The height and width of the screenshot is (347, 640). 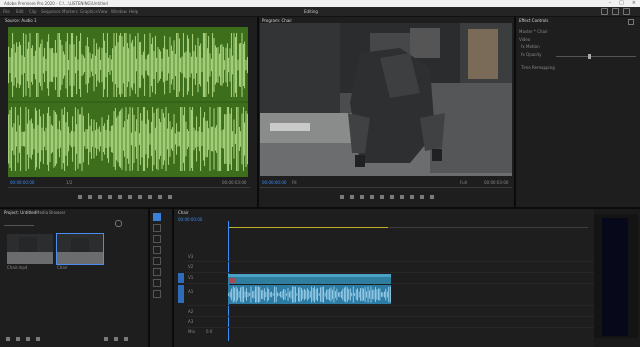 What do you see at coordinates (70, 11) in the screenshot?
I see `menu-markers: Markers` at bounding box center [70, 11].